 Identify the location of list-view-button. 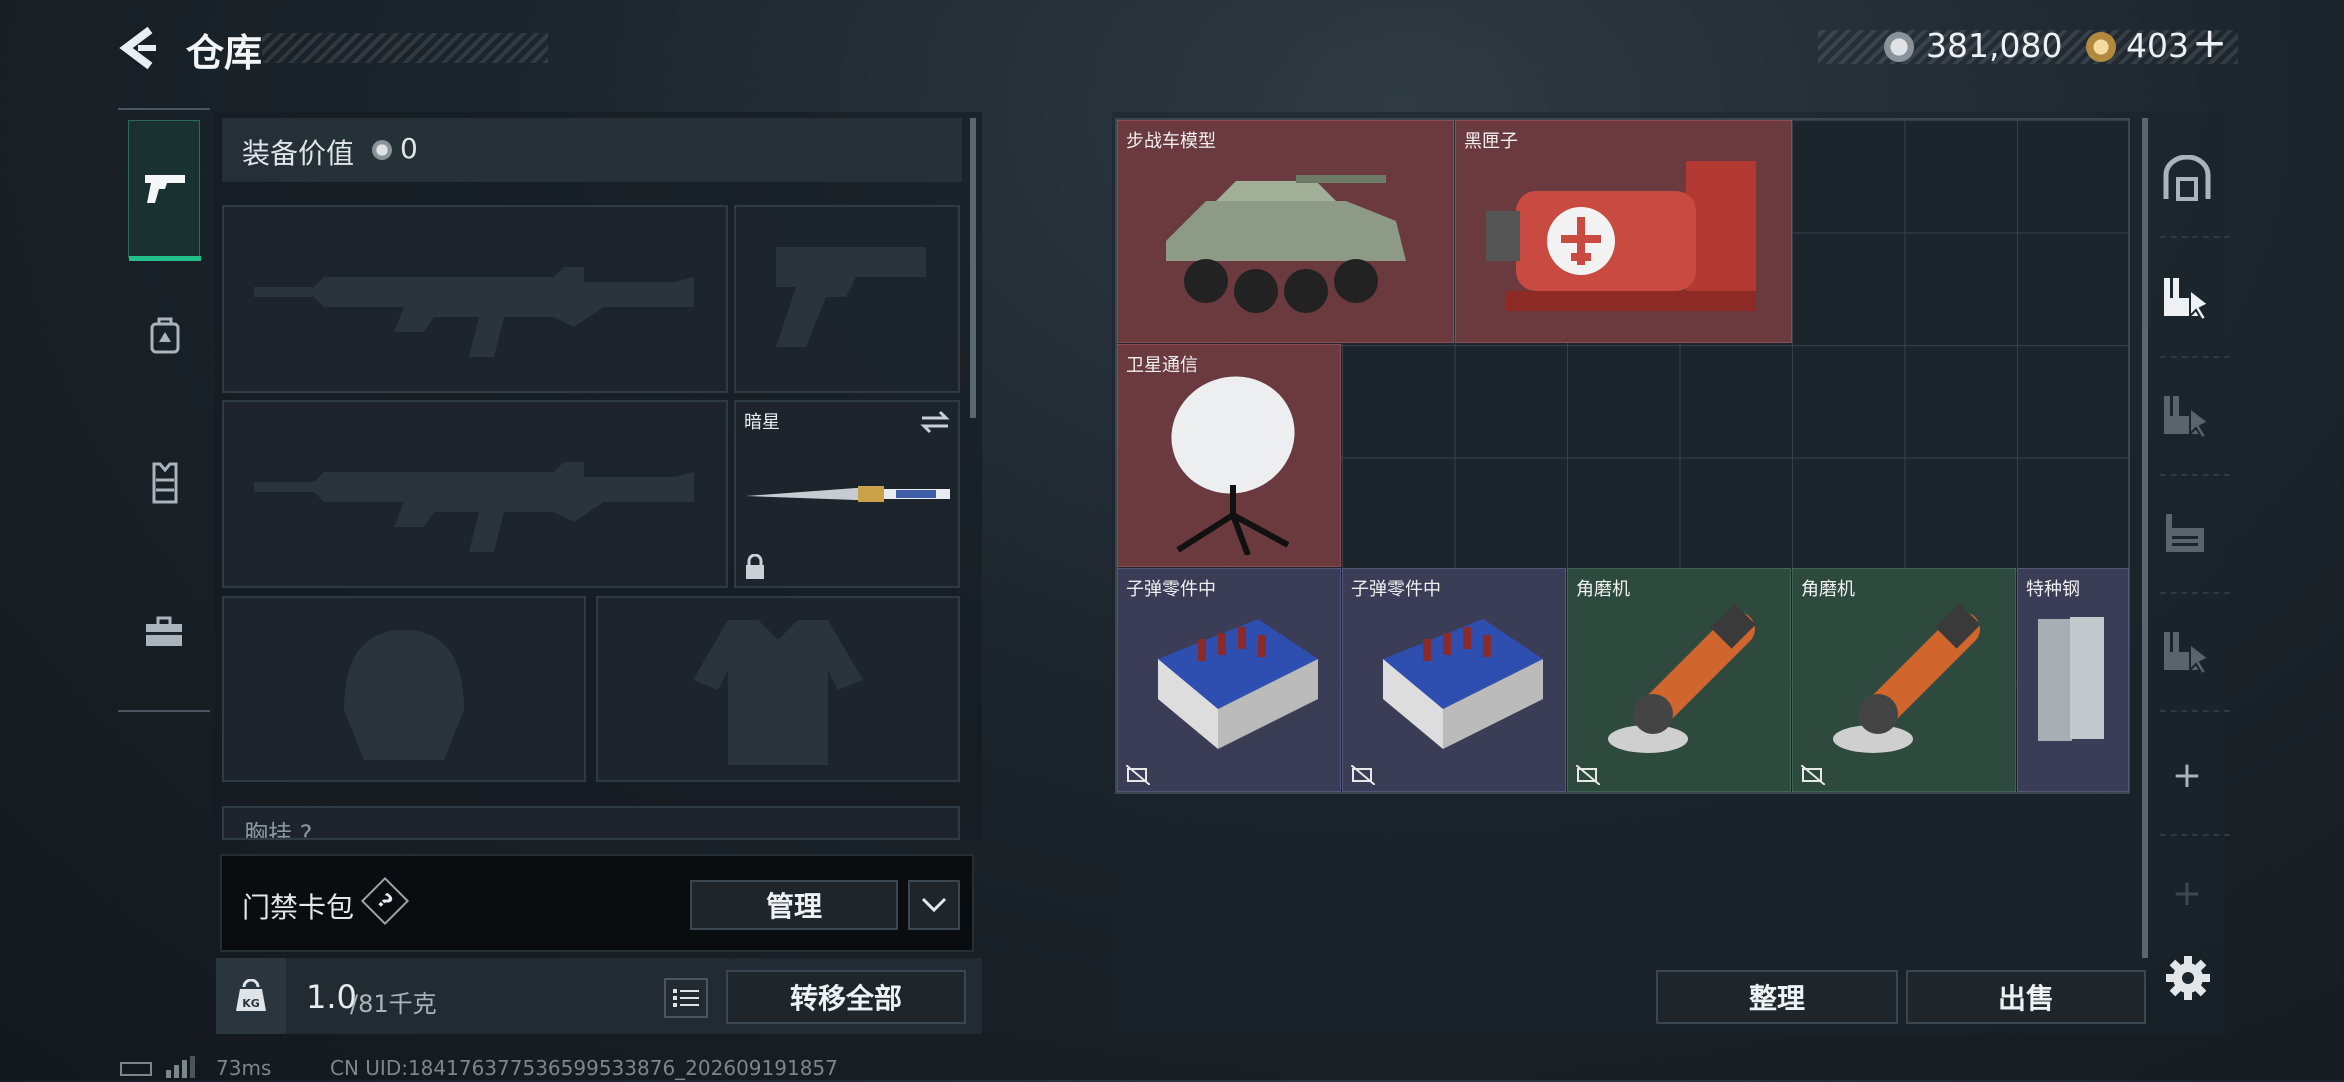
(686, 998).